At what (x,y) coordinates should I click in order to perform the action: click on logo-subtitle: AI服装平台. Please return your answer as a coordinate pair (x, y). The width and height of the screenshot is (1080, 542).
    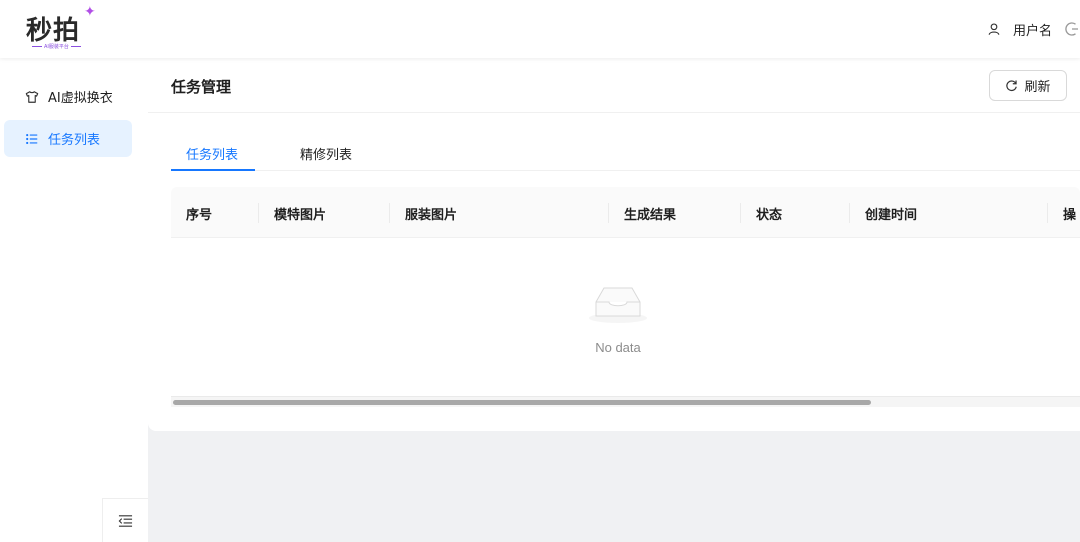
    Looking at the image, I should click on (56, 46).